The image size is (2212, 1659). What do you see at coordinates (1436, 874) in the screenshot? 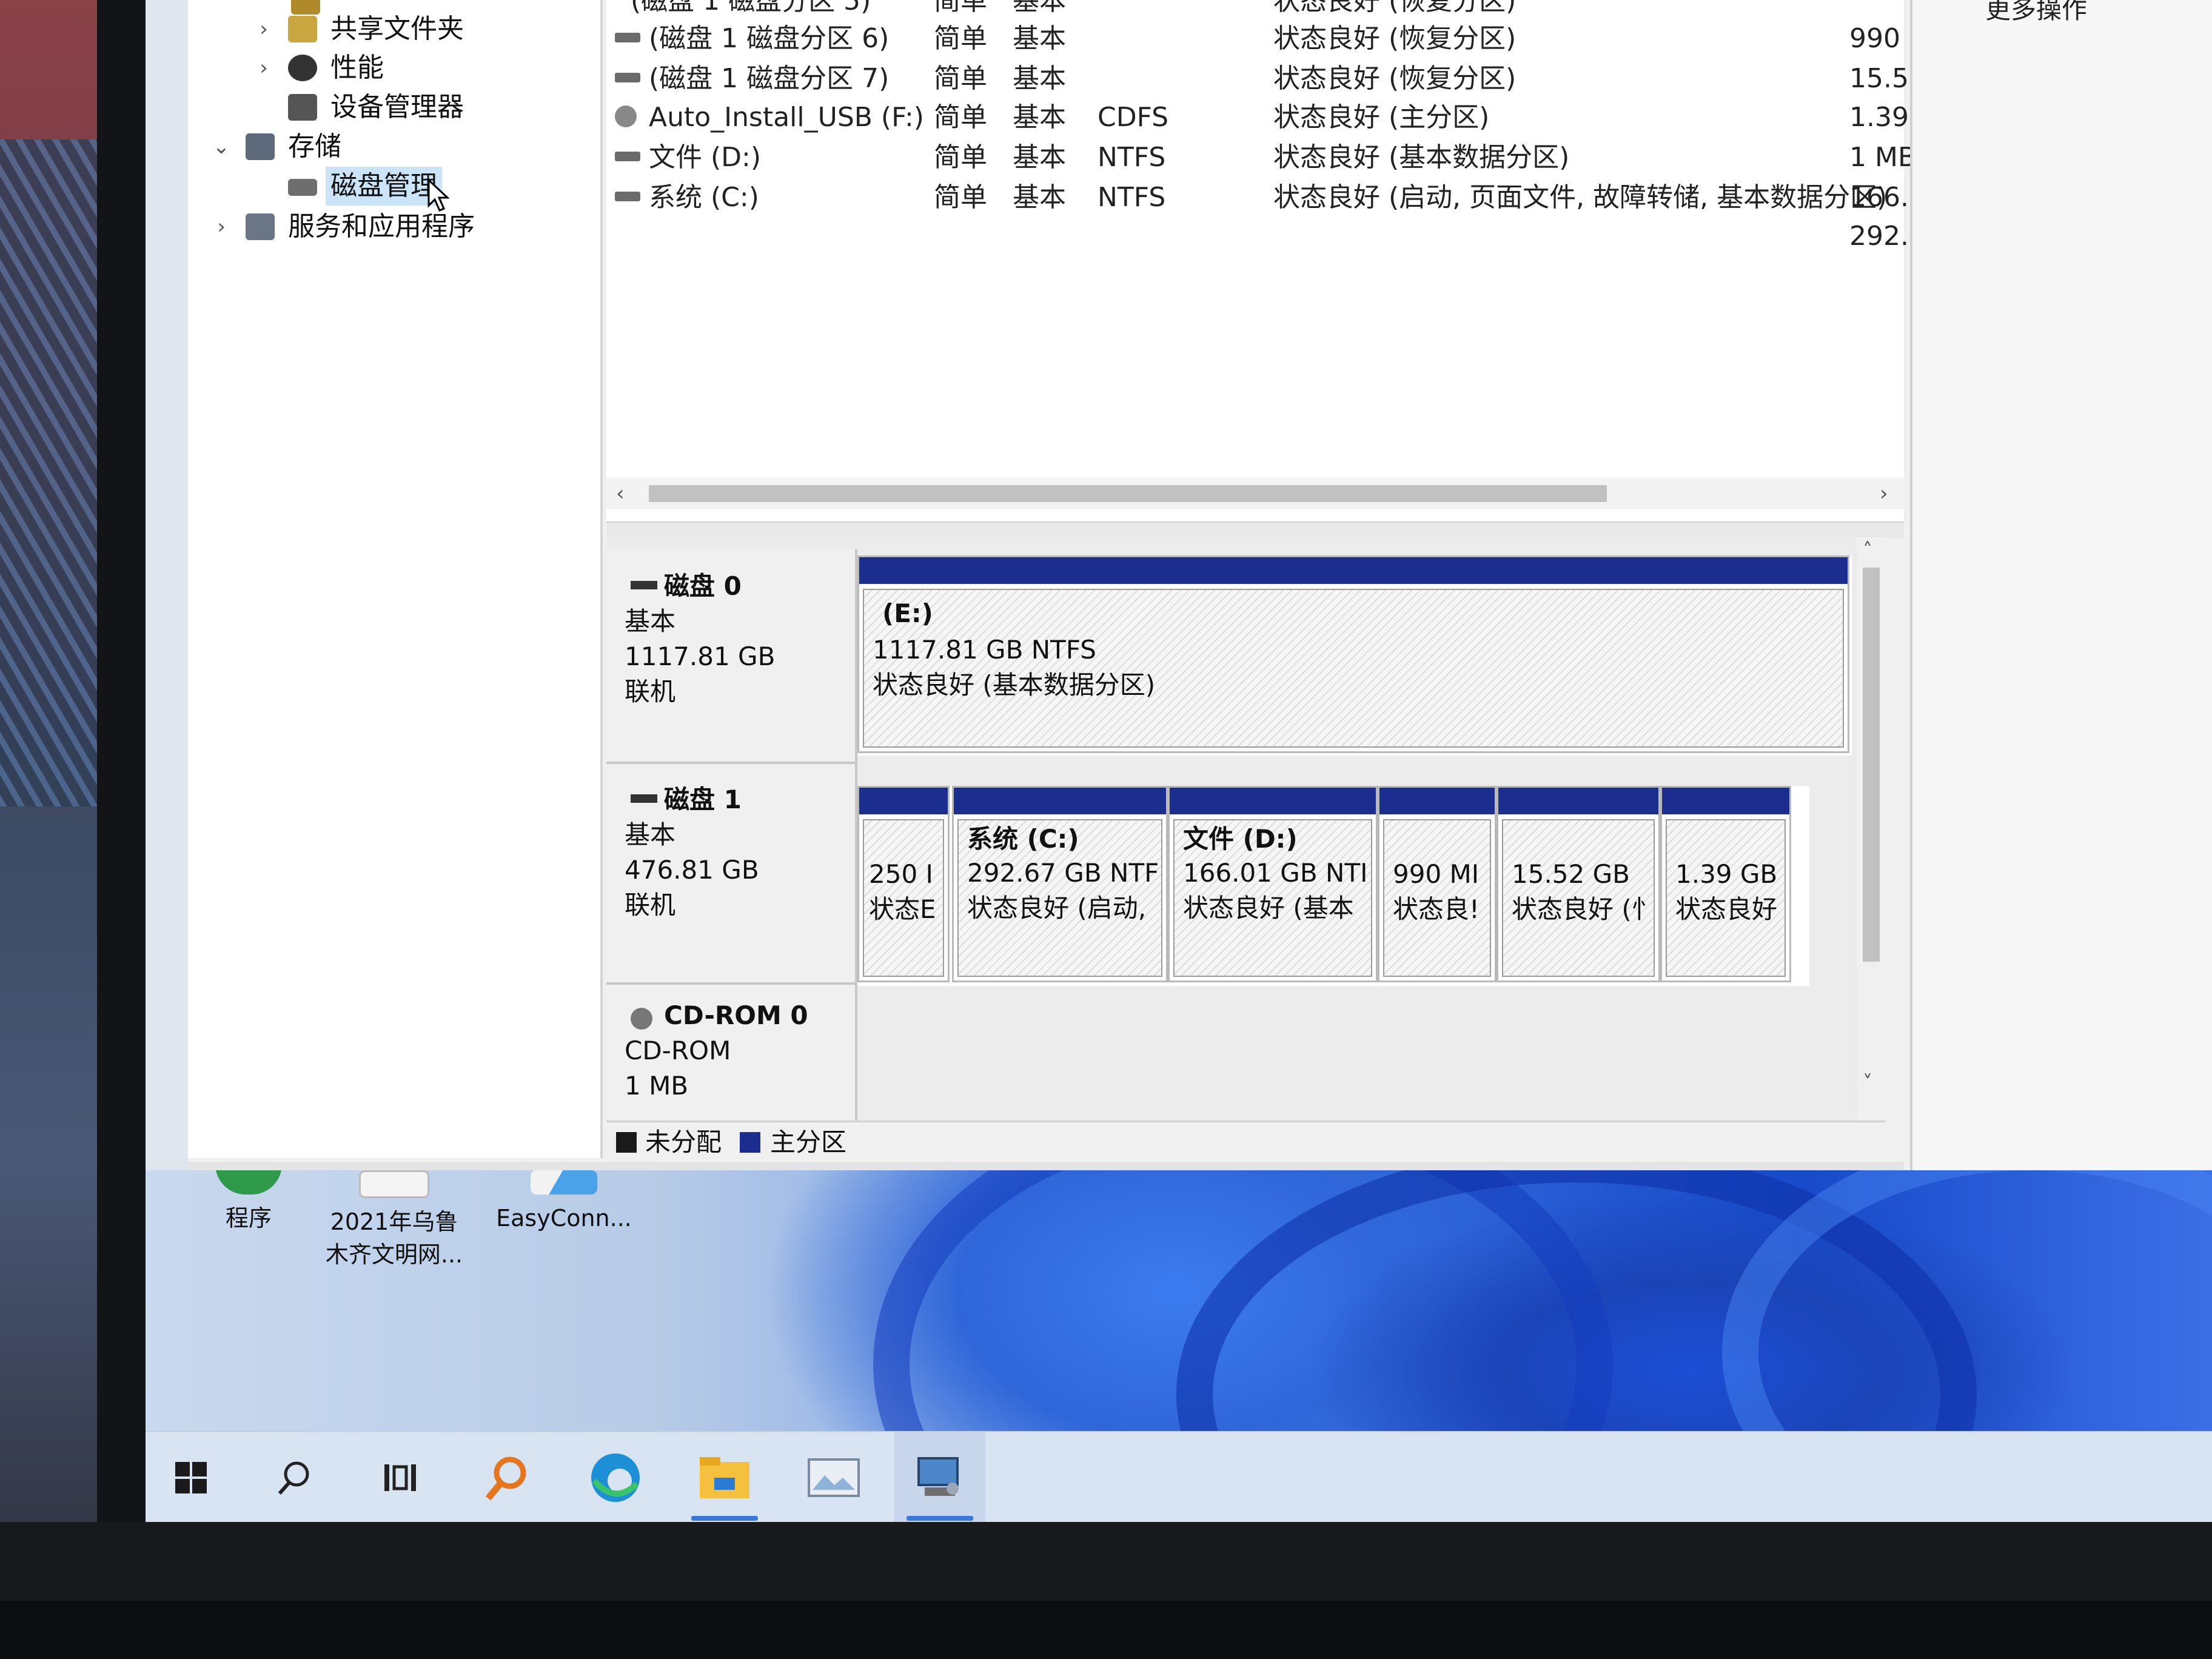
I see `partition-size: 990 MI` at bounding box center [1436, 874].